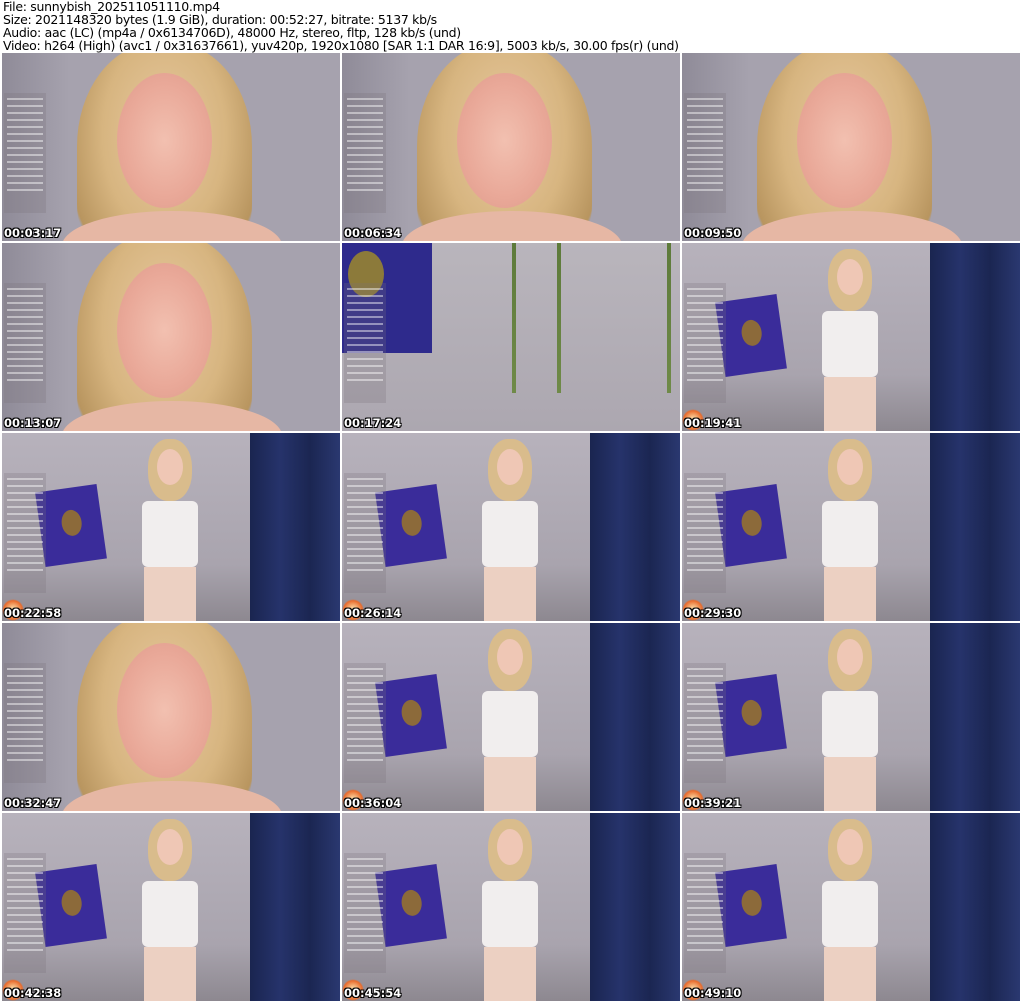 This screenshot has height=1003, width=1024. I want to click on frame-timestamp: 00:03:17, so click(33, 233).